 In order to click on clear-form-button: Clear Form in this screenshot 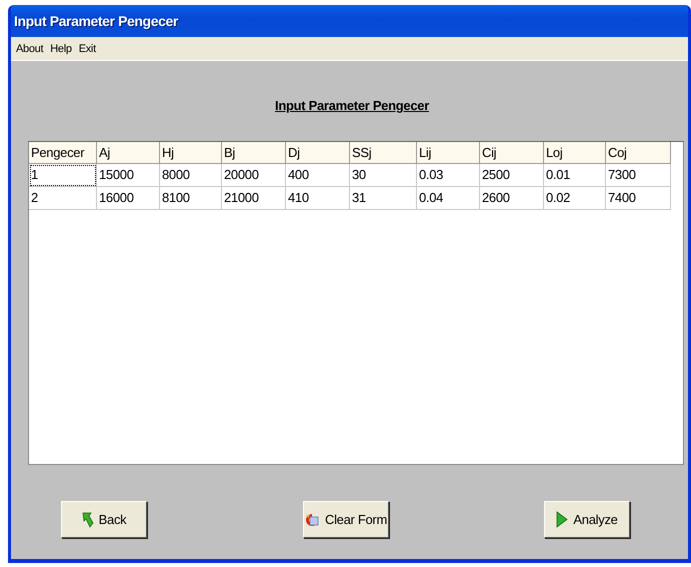, I will do `click(345, 519)`.